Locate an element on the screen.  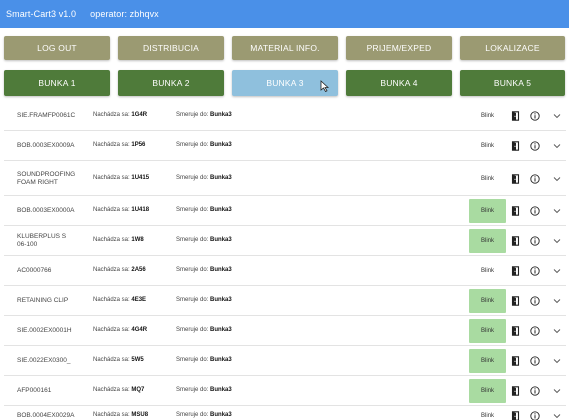
item-code: SIE.0022EX0300_ is located at coordinates (44, 360).